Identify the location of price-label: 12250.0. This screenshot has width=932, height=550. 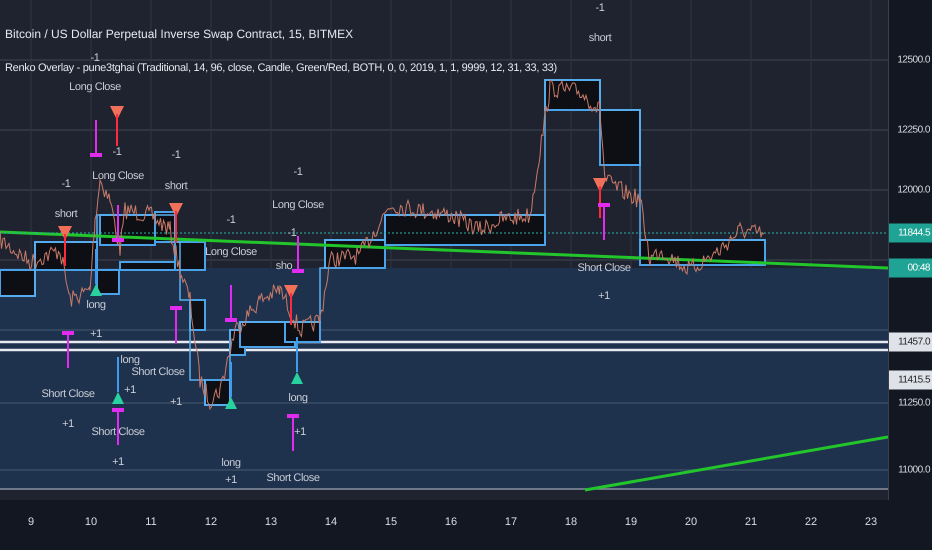
(913, 130).